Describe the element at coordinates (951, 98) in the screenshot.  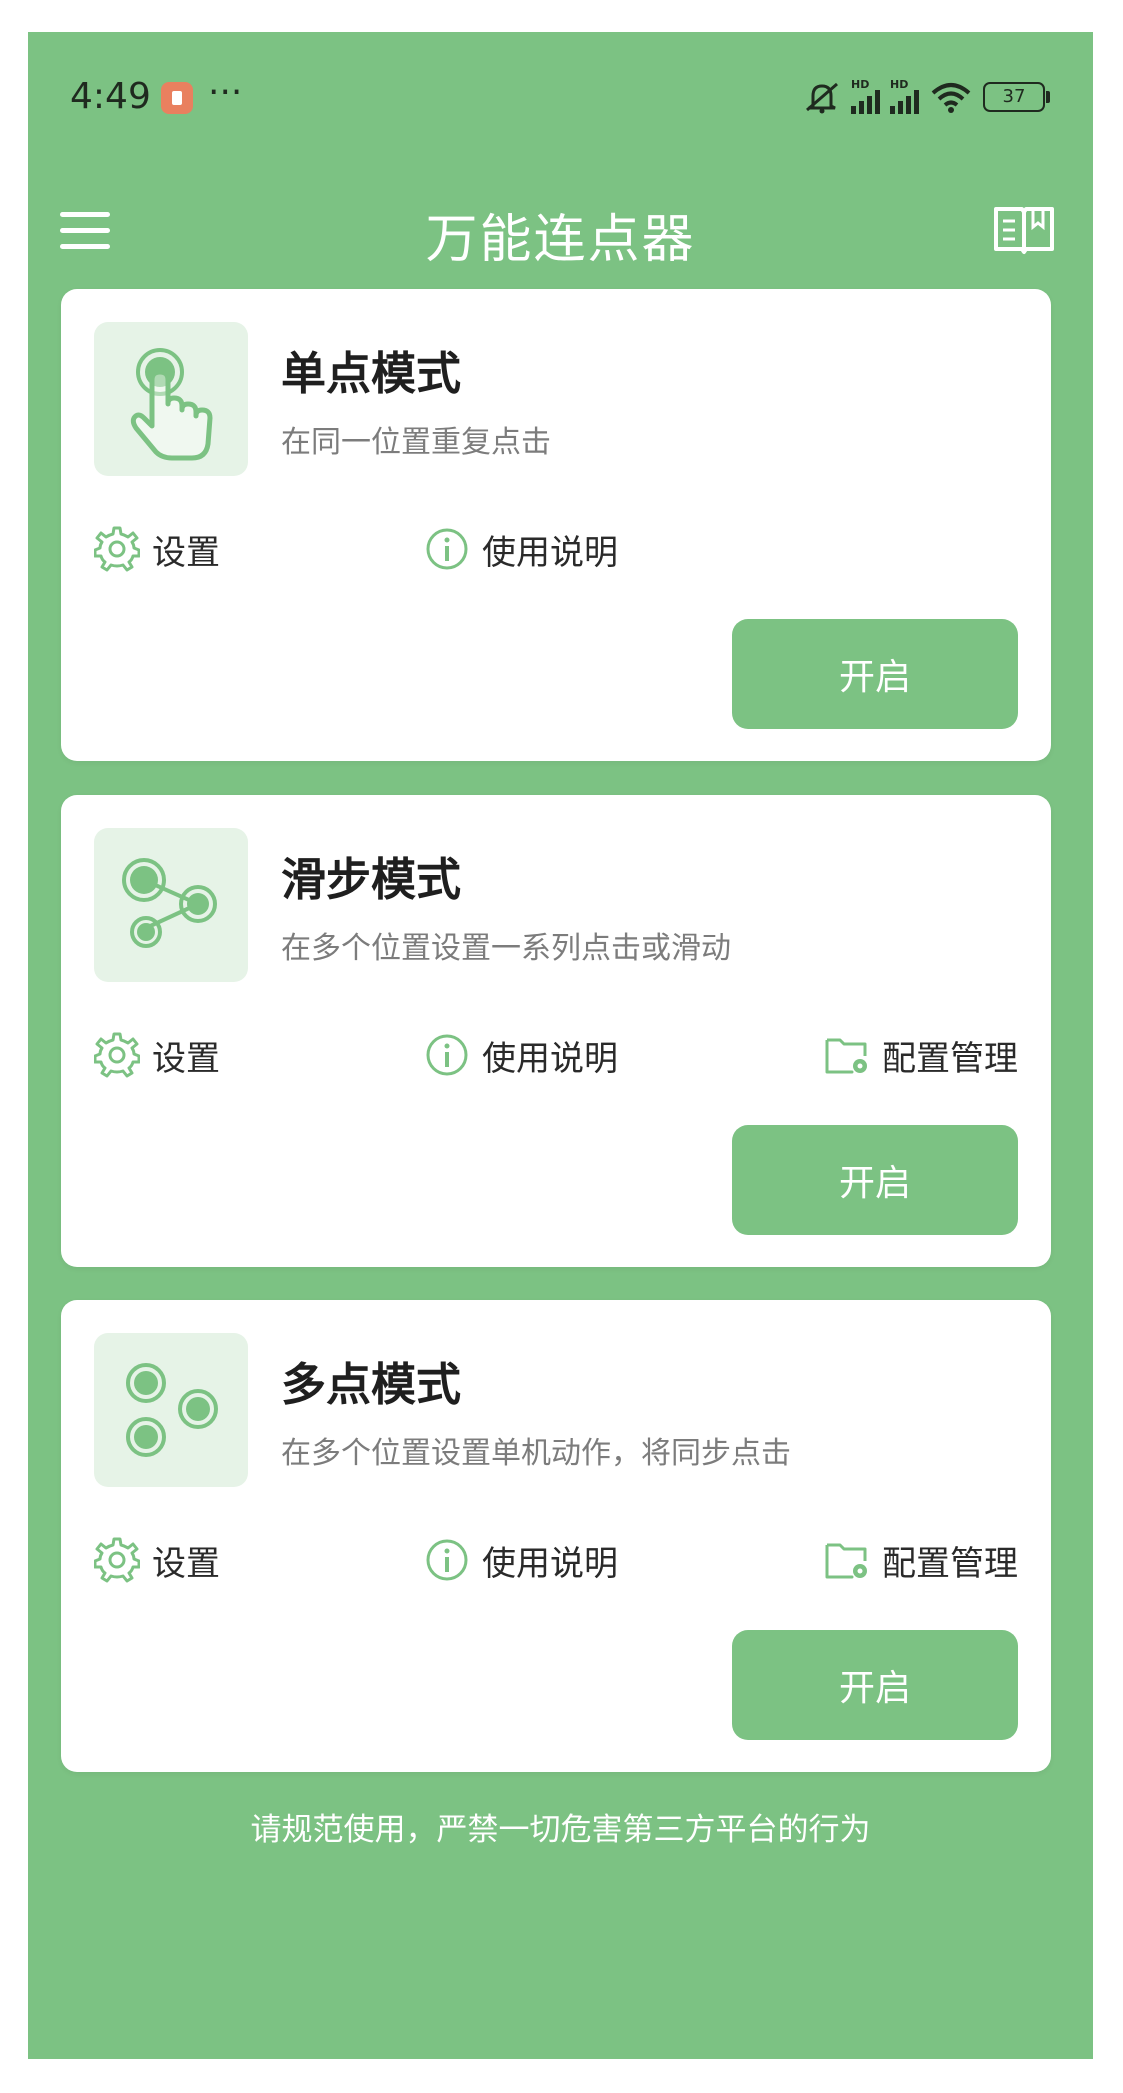
I see `wifi-icon` at that location.